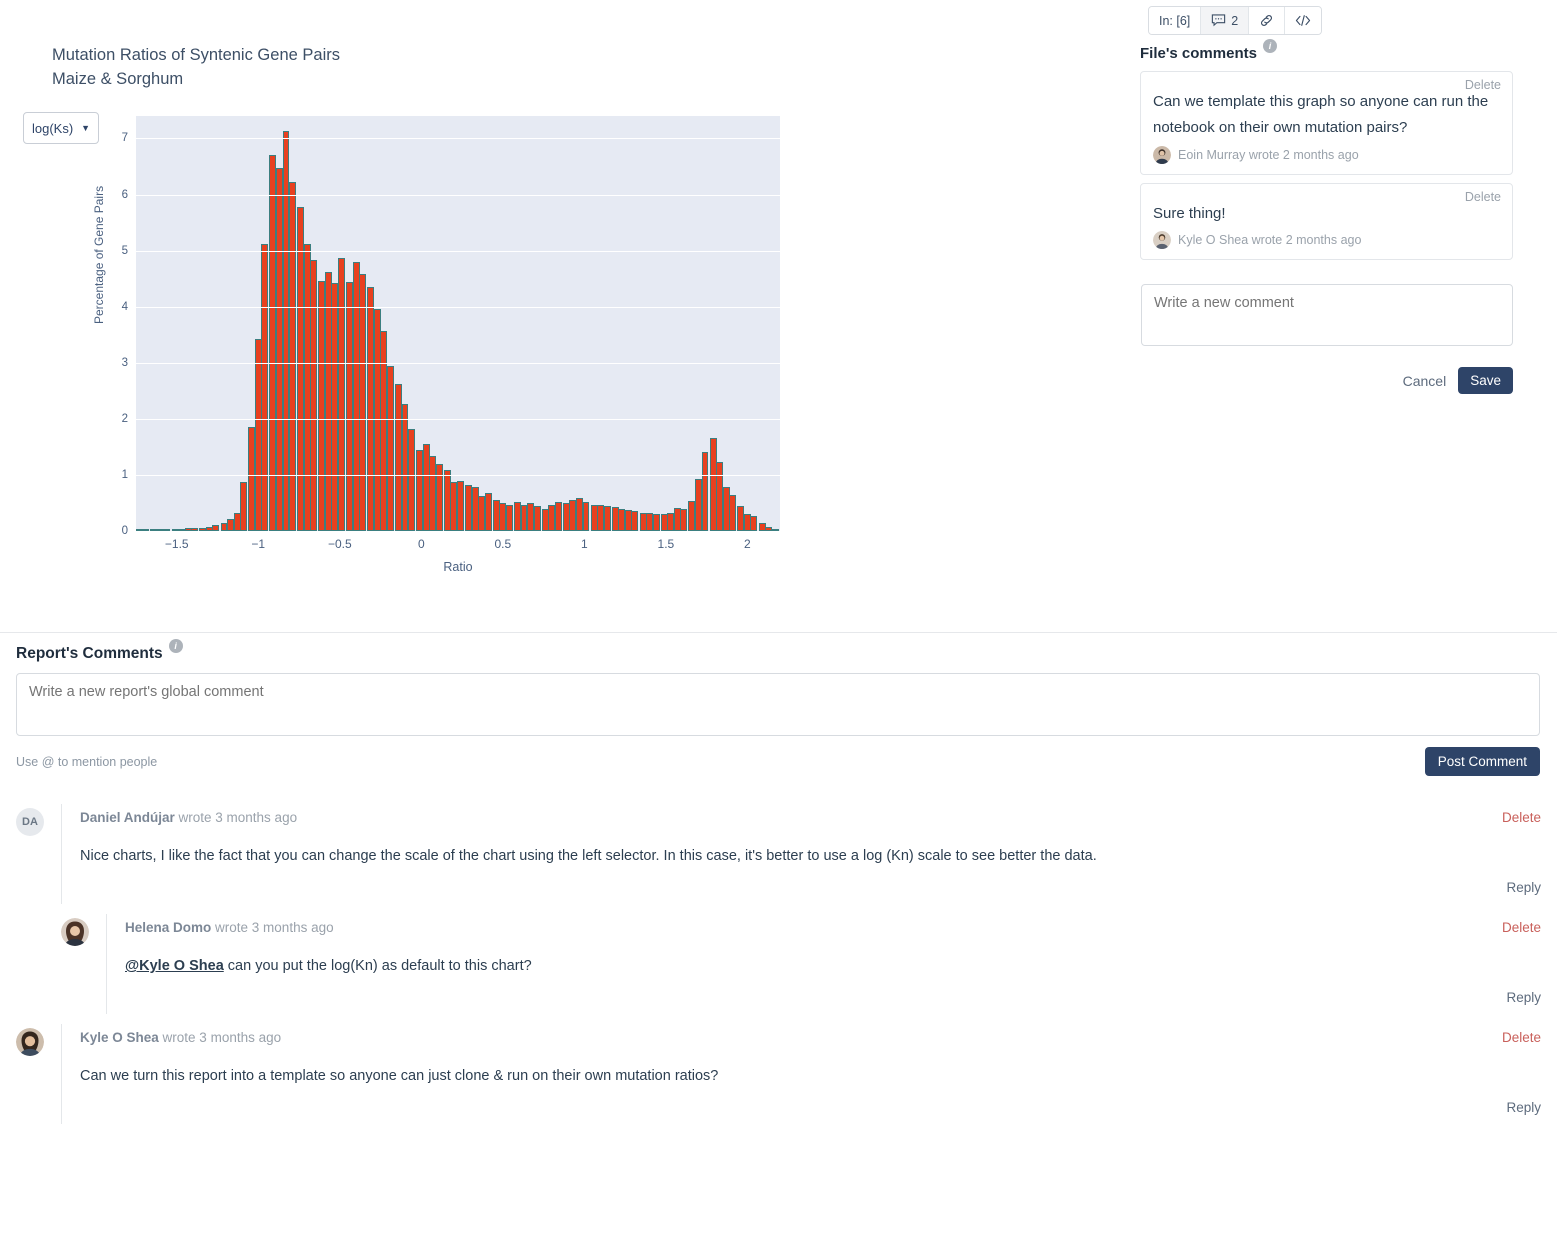 The image size is (1557, 1235). I want to click on x-axis-tick-label: 1.5, so click(666, 544).